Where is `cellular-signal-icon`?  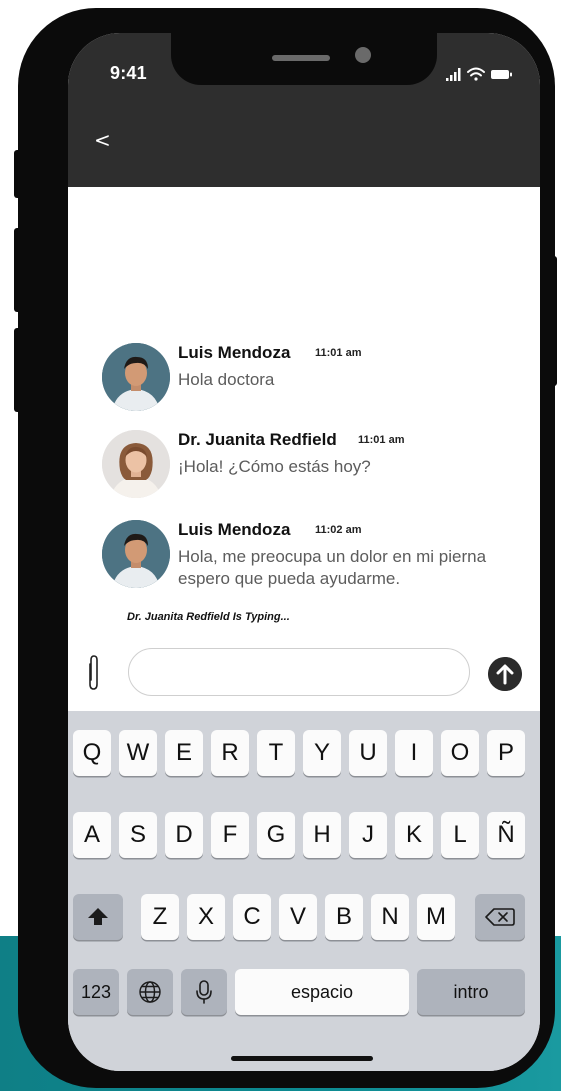 cellular-signal-icon is located at coordinates (453, 74).